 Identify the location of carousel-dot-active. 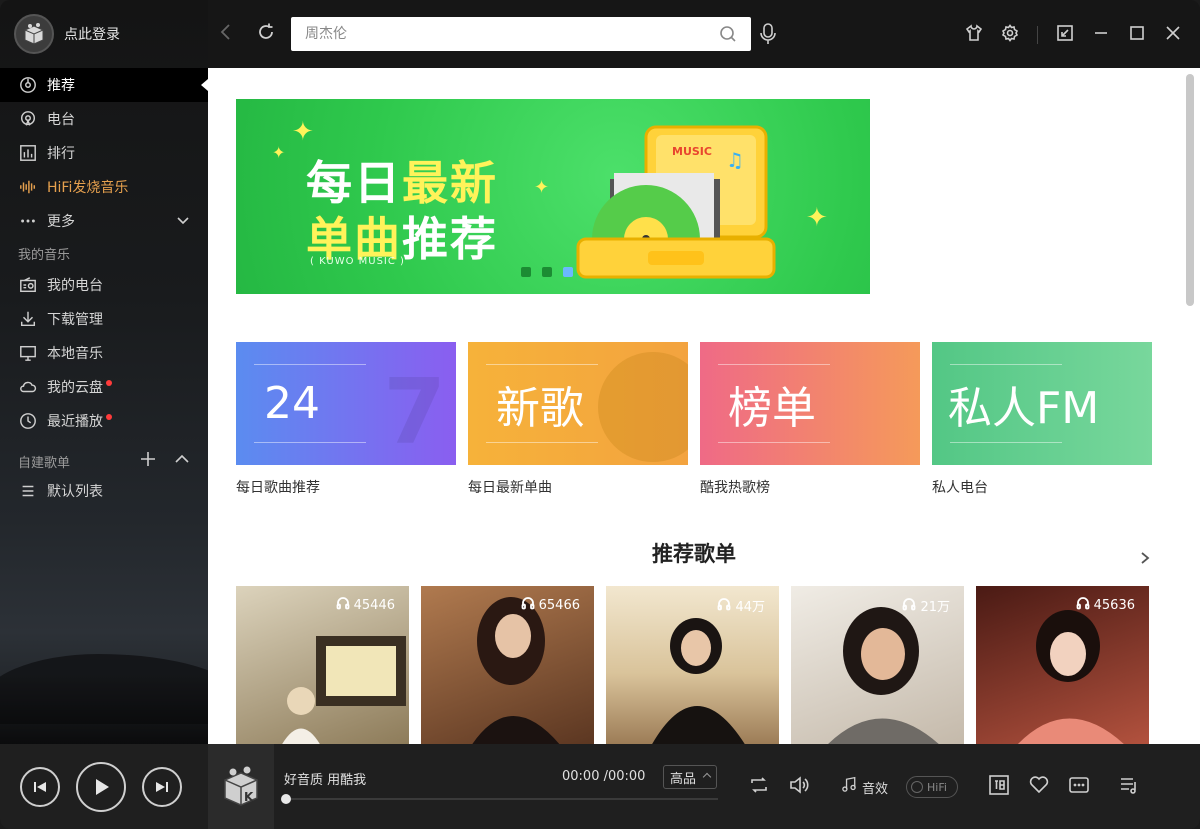
(568, 272).